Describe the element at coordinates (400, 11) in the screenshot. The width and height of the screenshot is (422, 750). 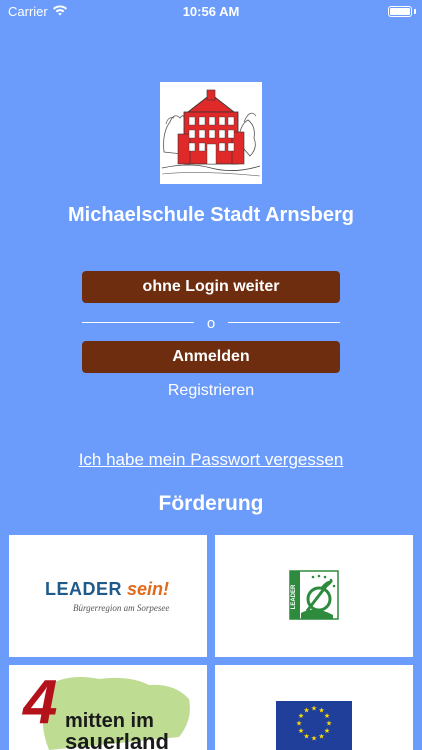
I see `battery-icon` at that location.